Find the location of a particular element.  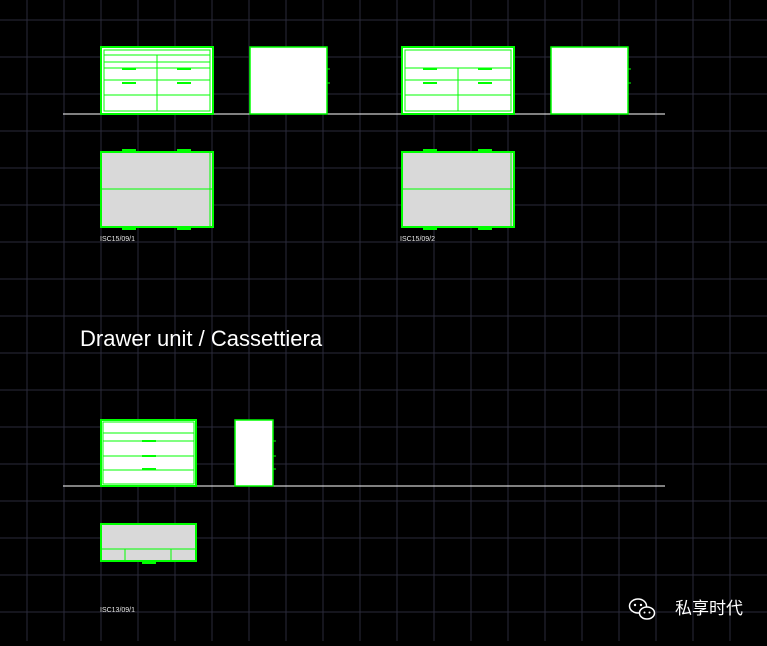

unit-a-plan is located at coordinates (157, 189).